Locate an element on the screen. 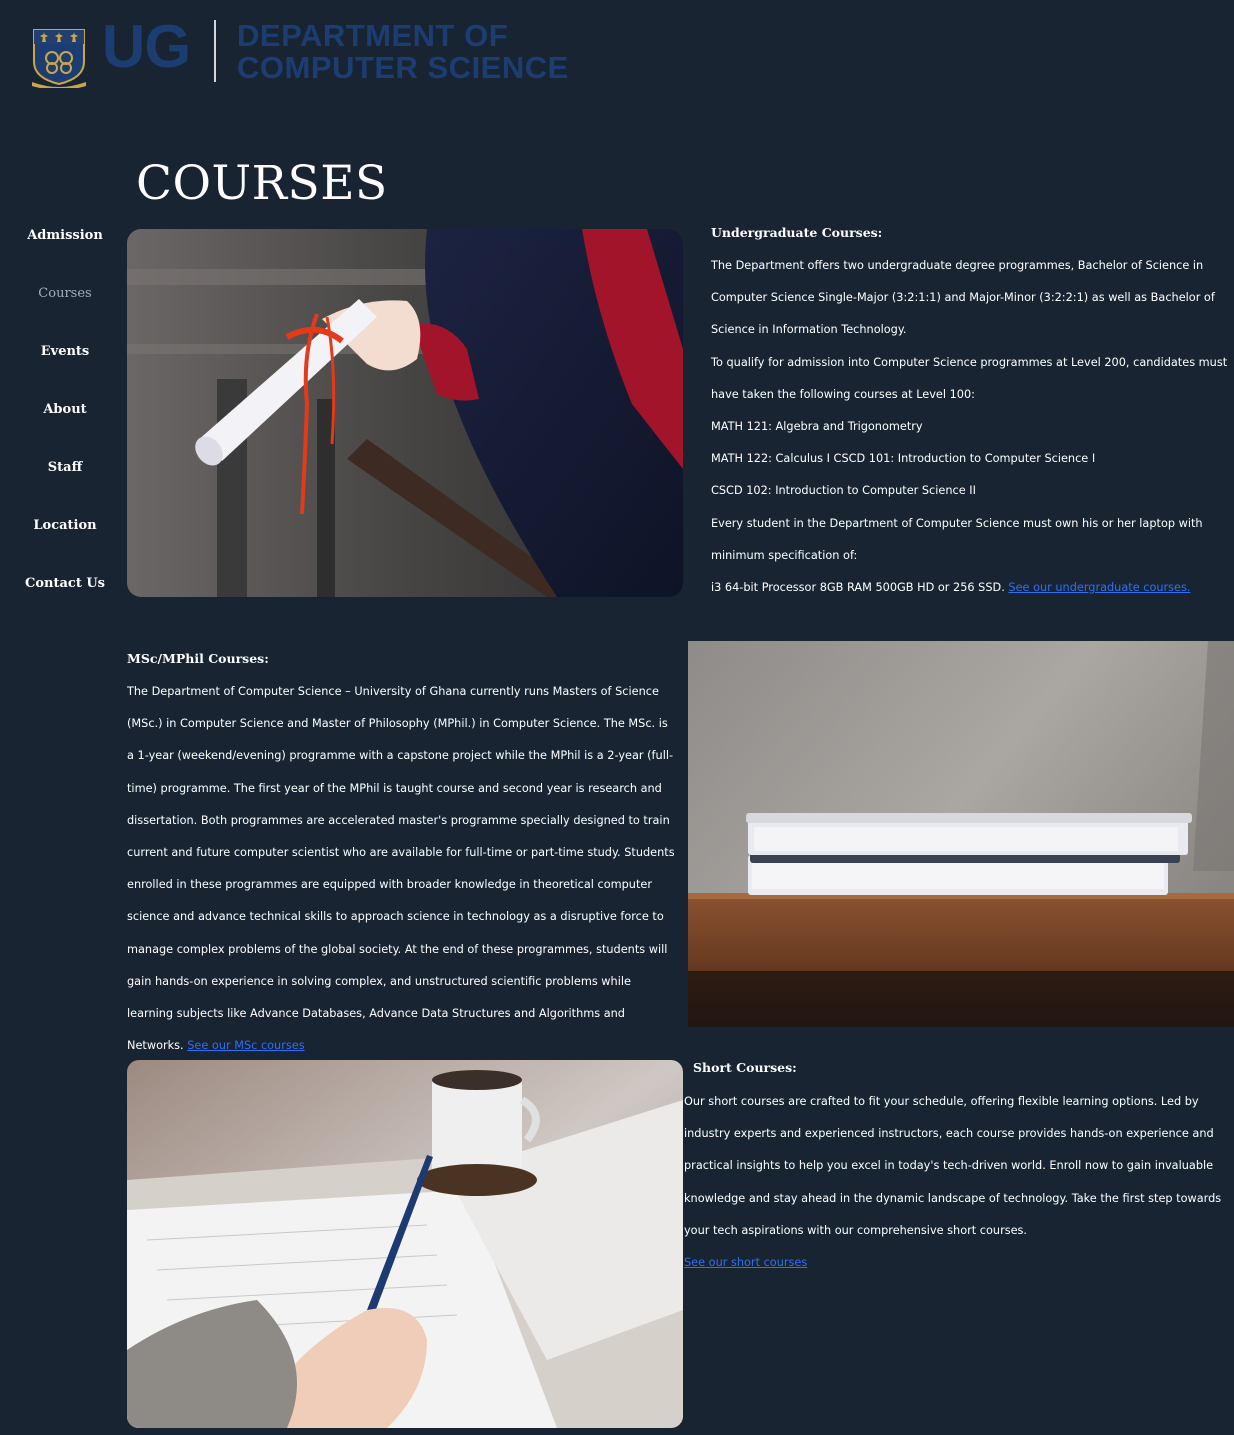 The image size is (1234, 1435). msc-heading: MSc/MPhil Courses: is located at coordinates (198, 658).